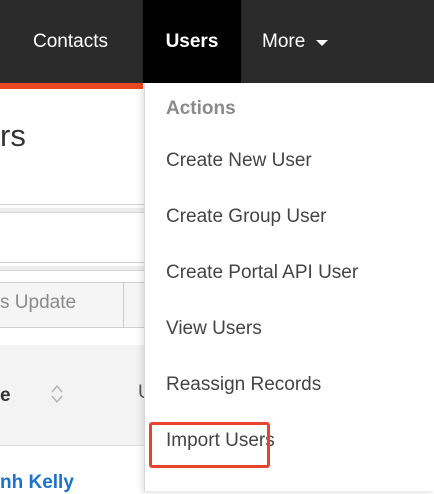 This screenshot has width=434, height=494. What do you see at coordinates (75, 210) in the screenshot?
I see `search-field-edge` at bounding box center [75, 210].